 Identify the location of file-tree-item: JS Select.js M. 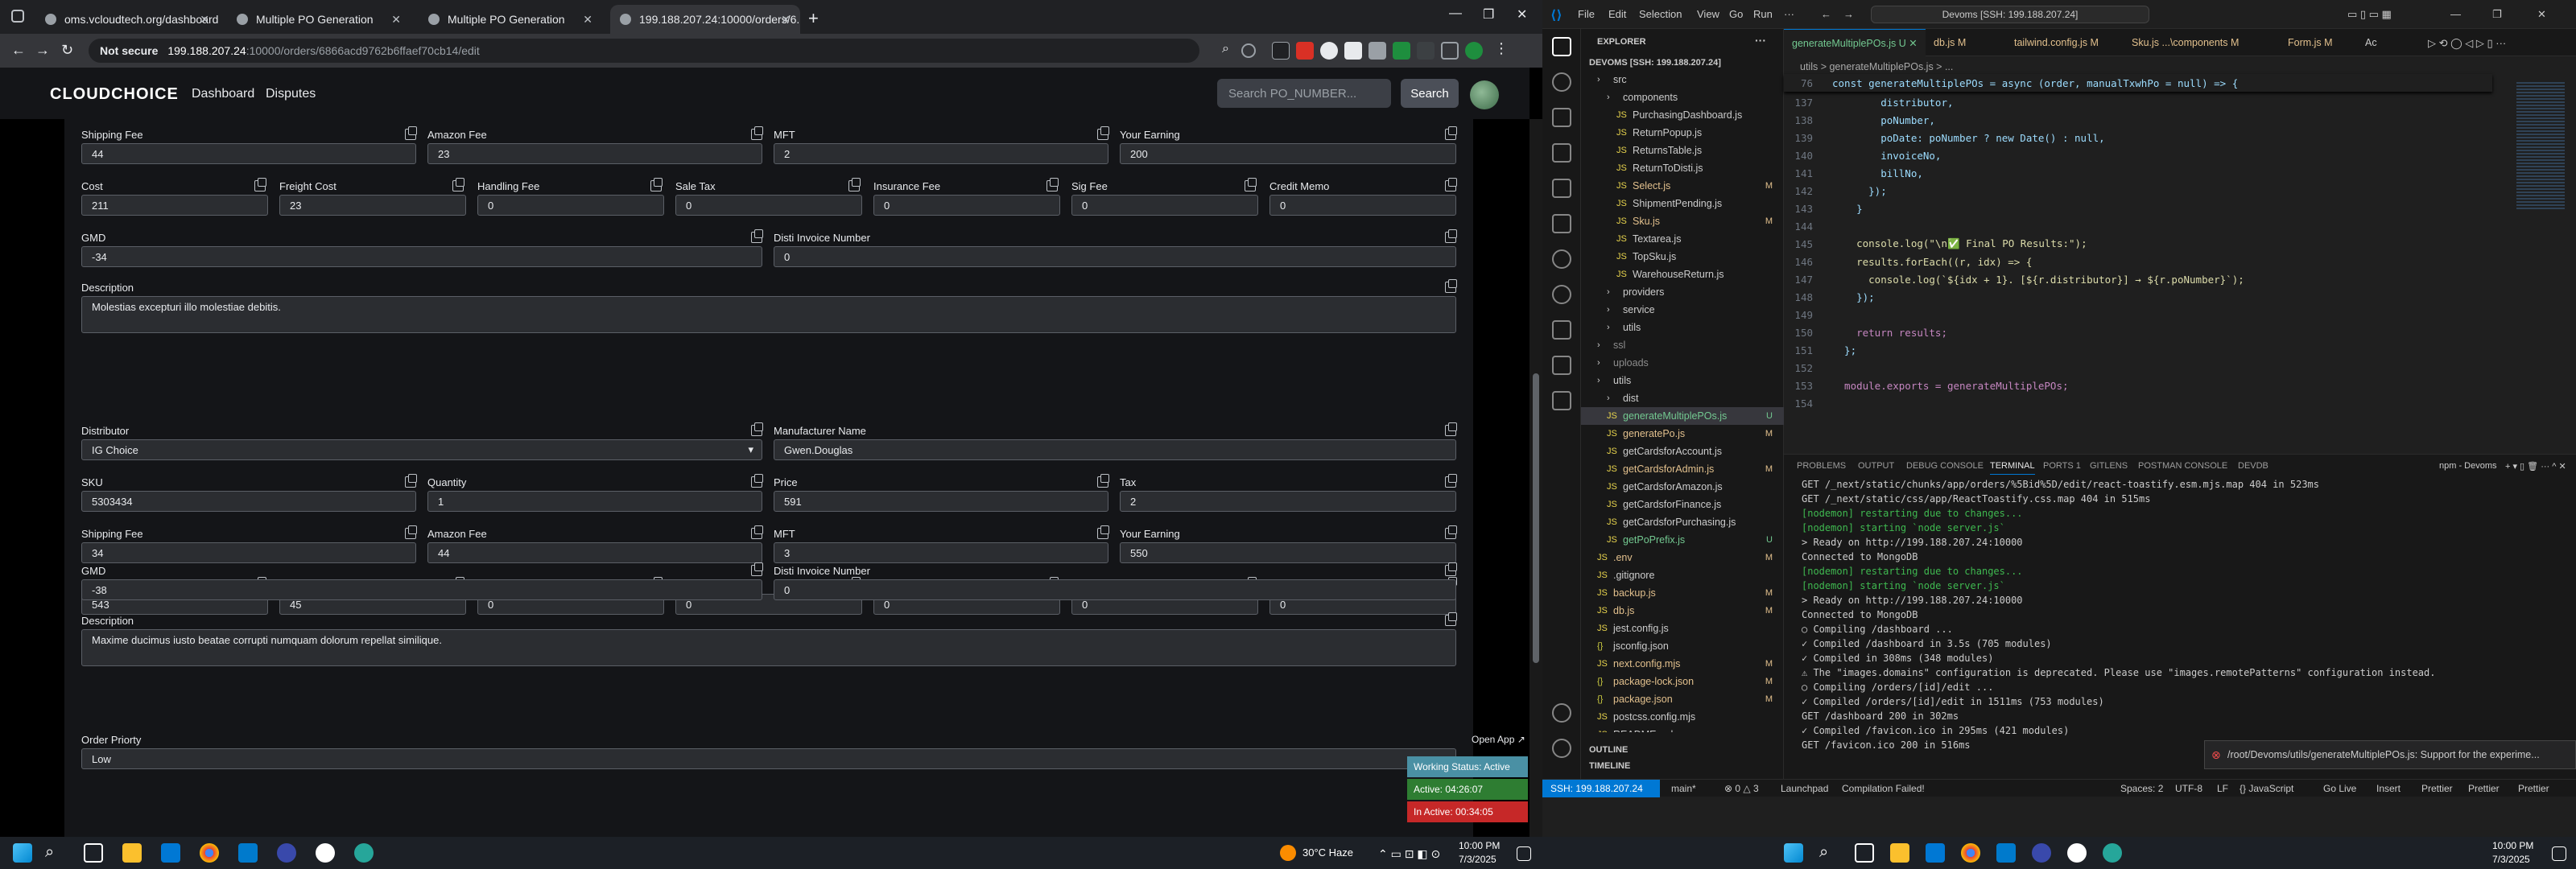
(1683, 186).